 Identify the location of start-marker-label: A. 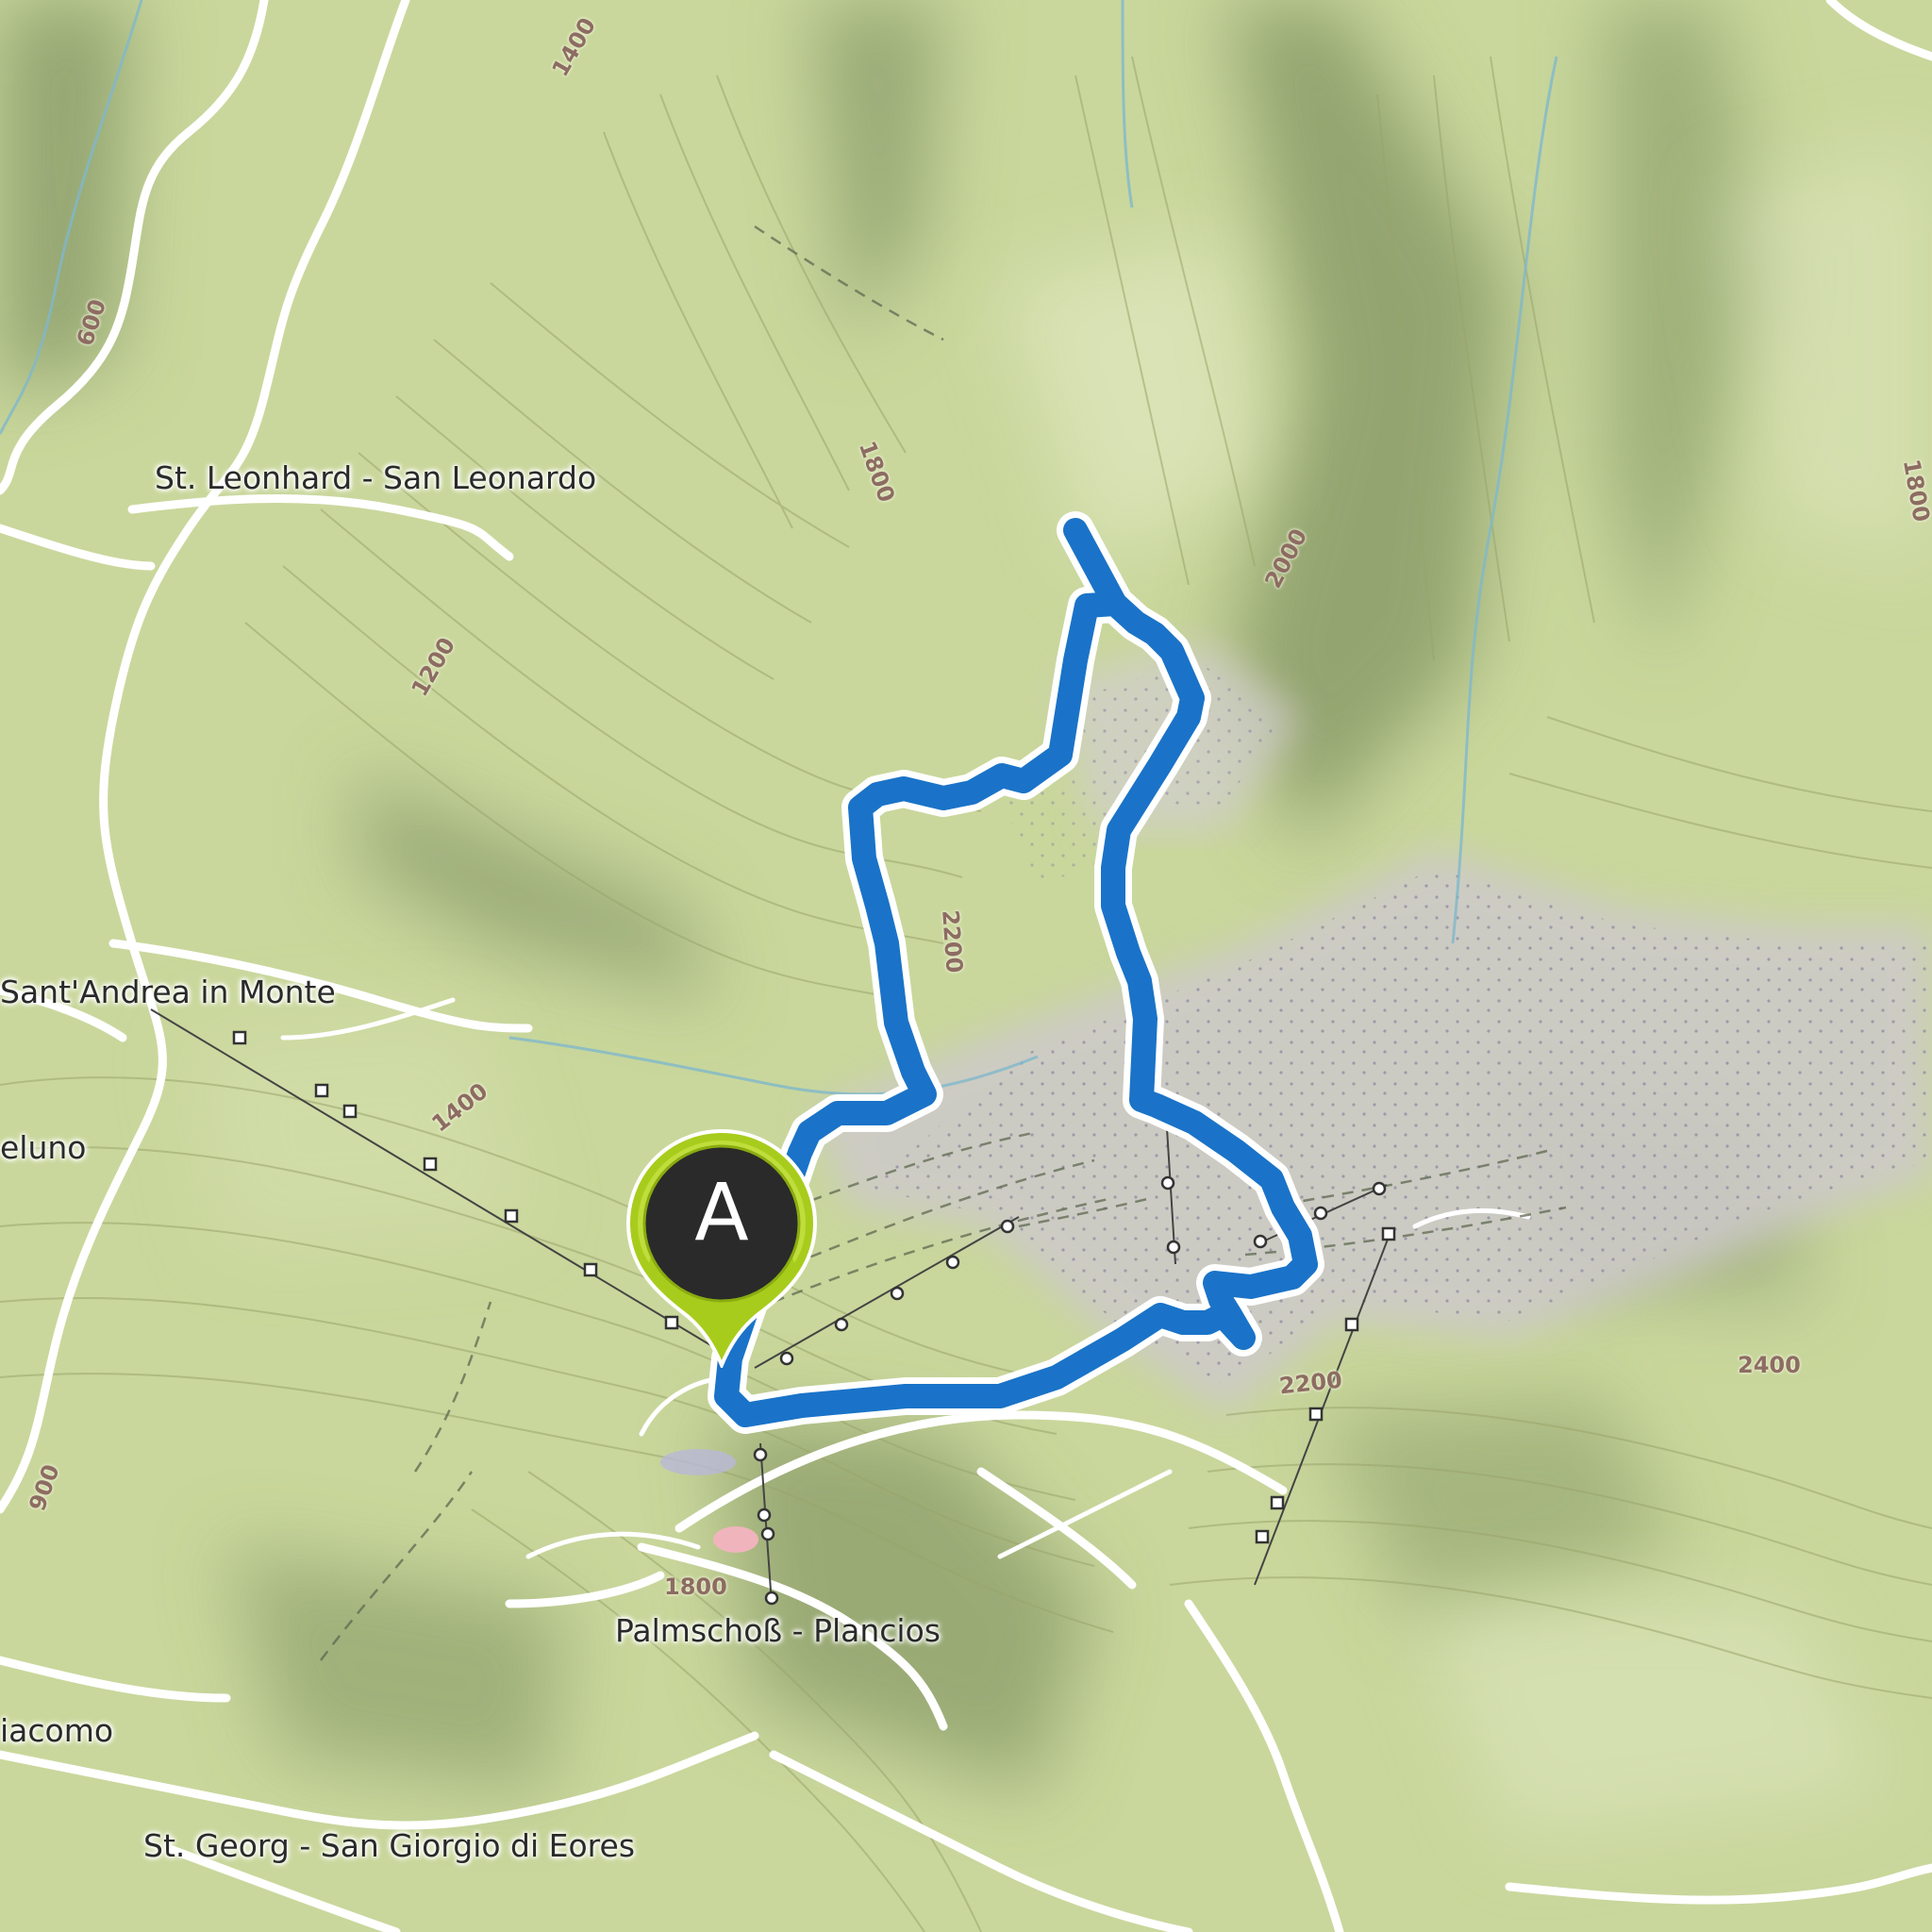
(721, 1212).